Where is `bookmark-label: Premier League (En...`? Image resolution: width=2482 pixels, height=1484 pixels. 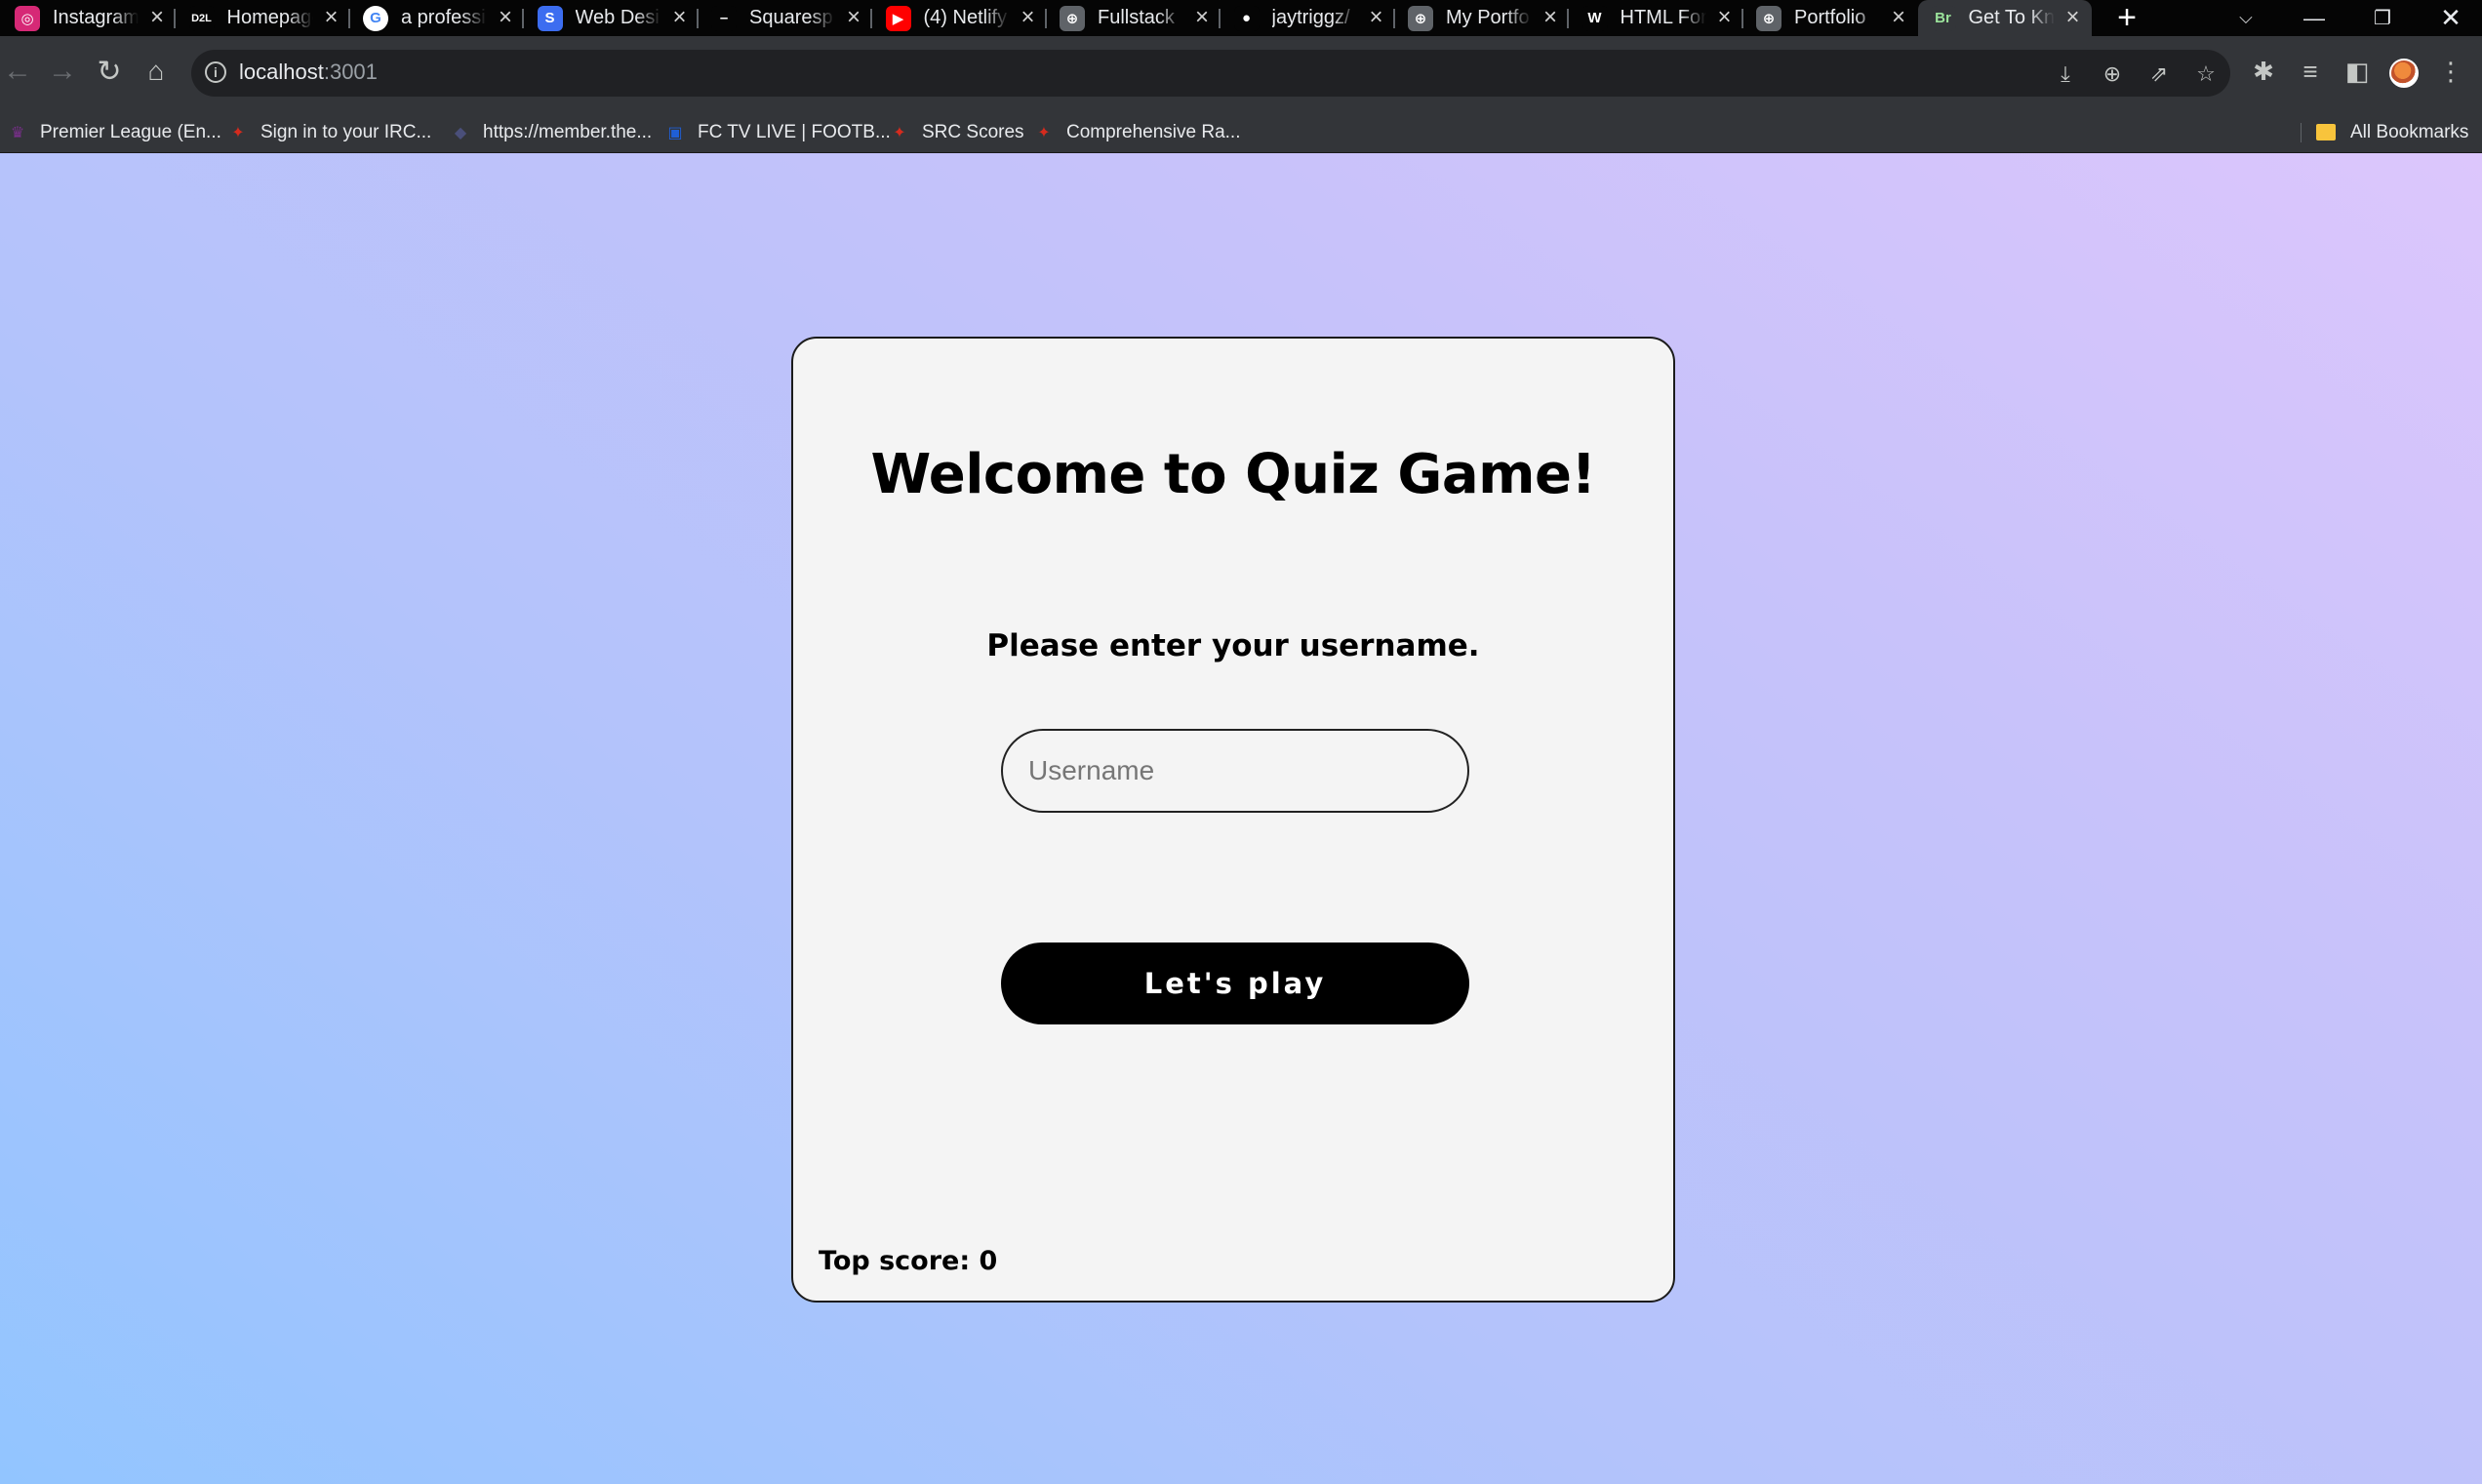 bookmark-label: Premier League (En... is located at coordinates (130, 131).